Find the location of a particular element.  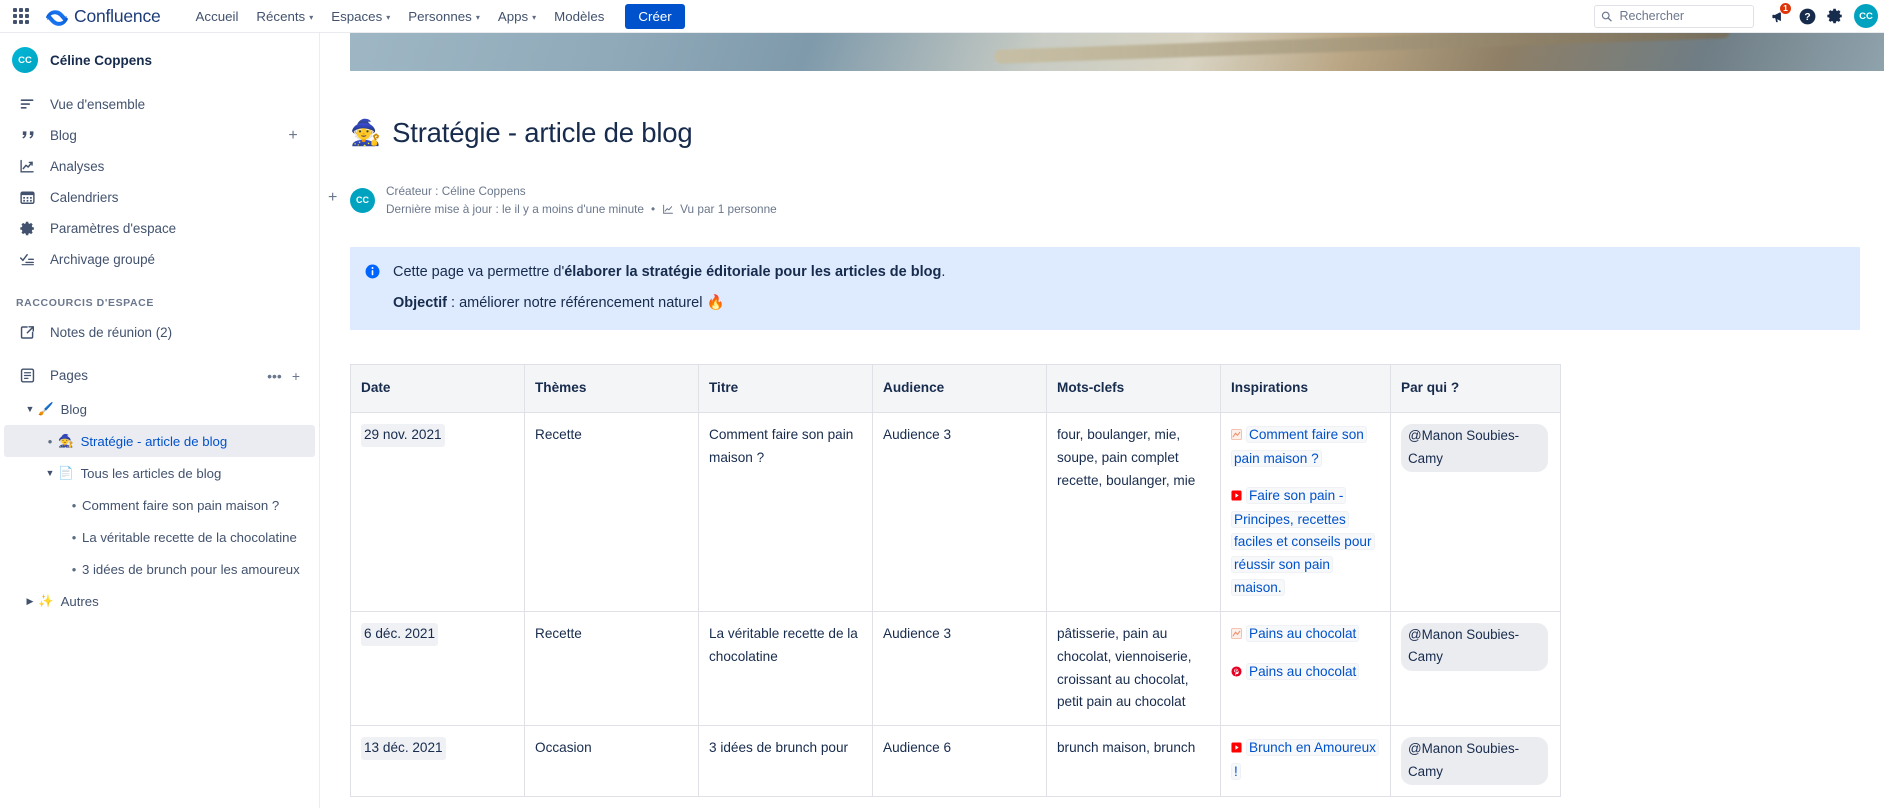

user-avatar: CC is located at coordinates (1866, 16).